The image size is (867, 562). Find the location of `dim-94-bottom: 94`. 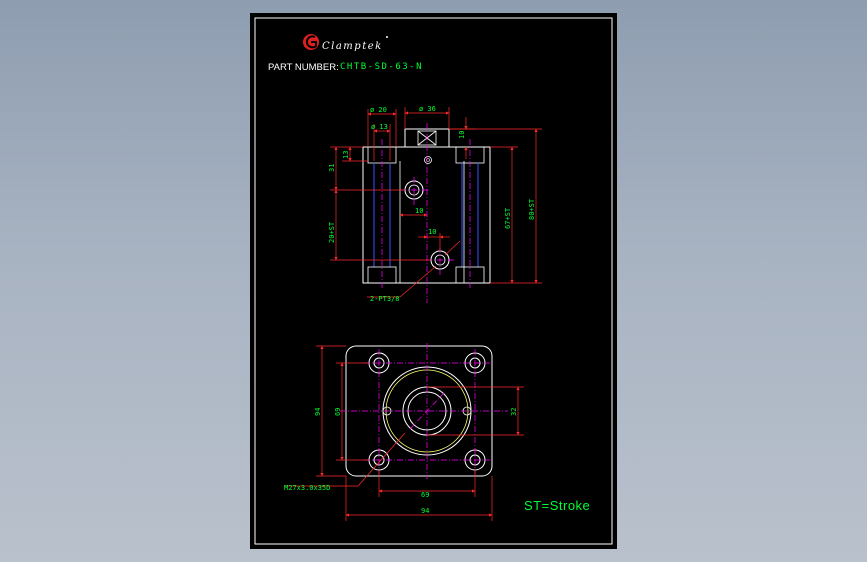

dim-94-bottom: 94 is located at coordinates (425, 511).